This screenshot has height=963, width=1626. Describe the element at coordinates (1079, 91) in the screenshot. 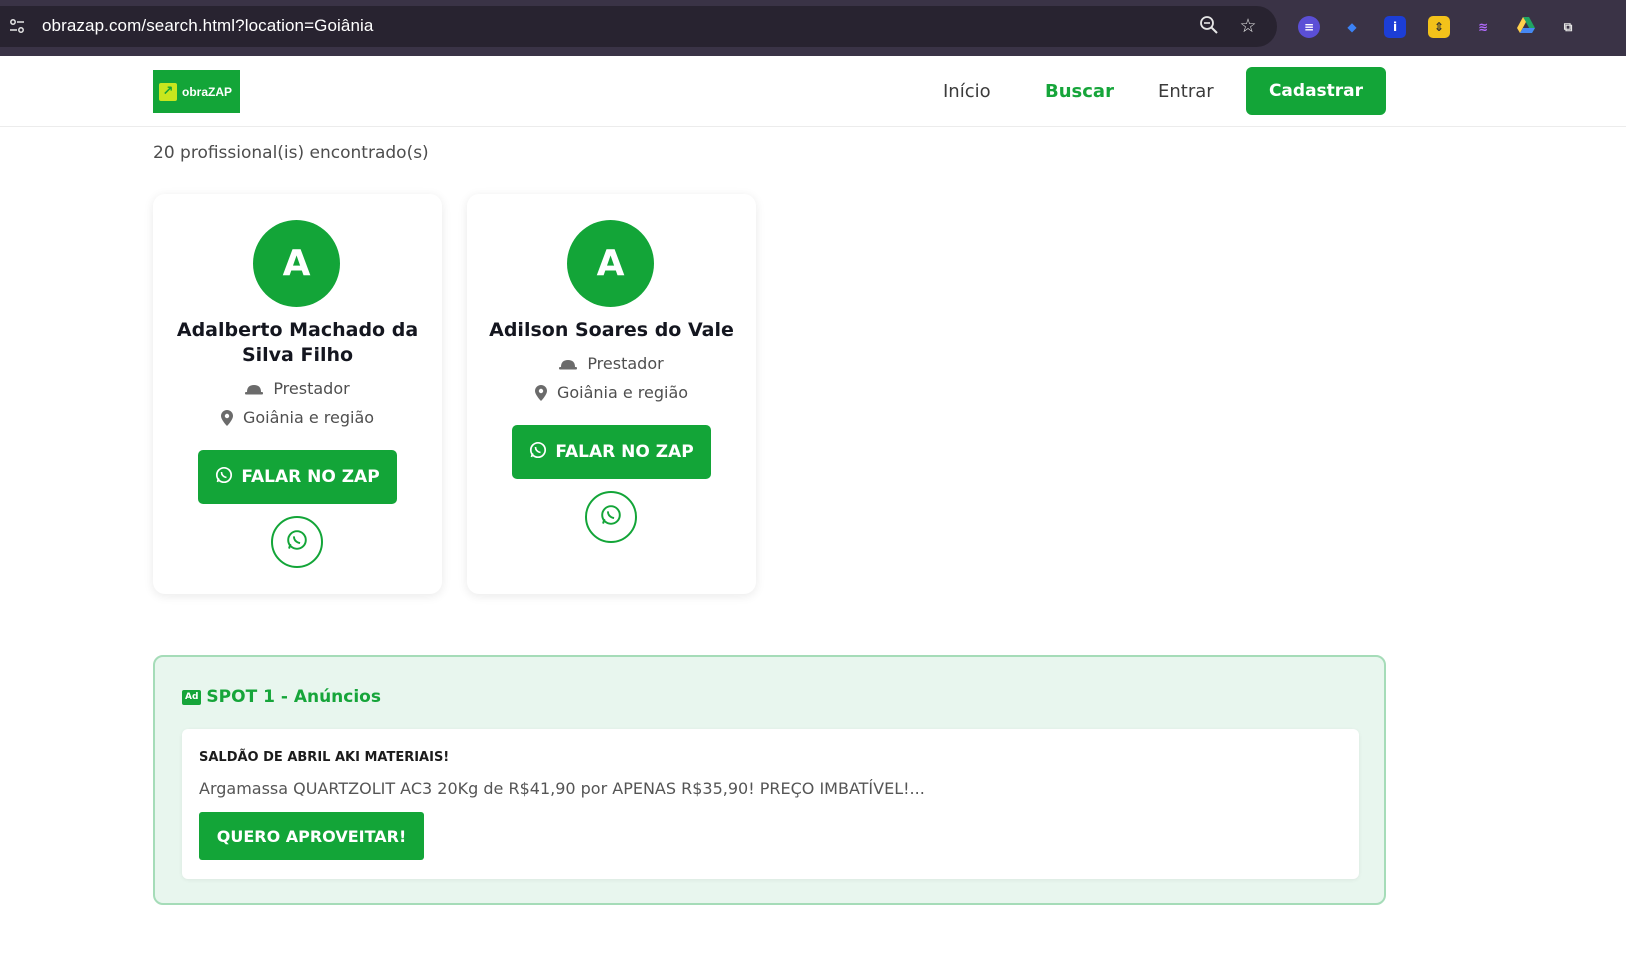

I see `nav-buscar: Buscar` at that location.